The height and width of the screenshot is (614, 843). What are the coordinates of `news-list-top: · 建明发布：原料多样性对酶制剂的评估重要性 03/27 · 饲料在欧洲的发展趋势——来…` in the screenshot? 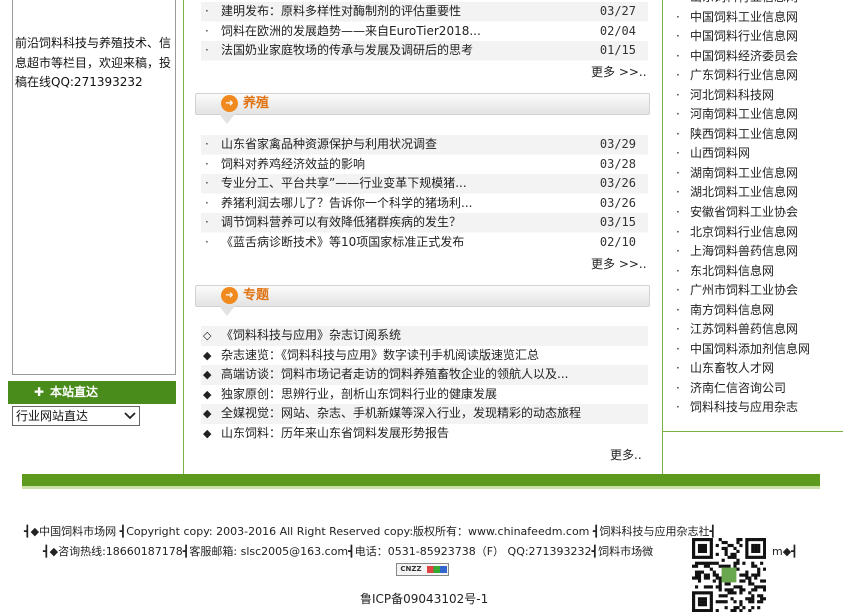 It's located at (424, 31).